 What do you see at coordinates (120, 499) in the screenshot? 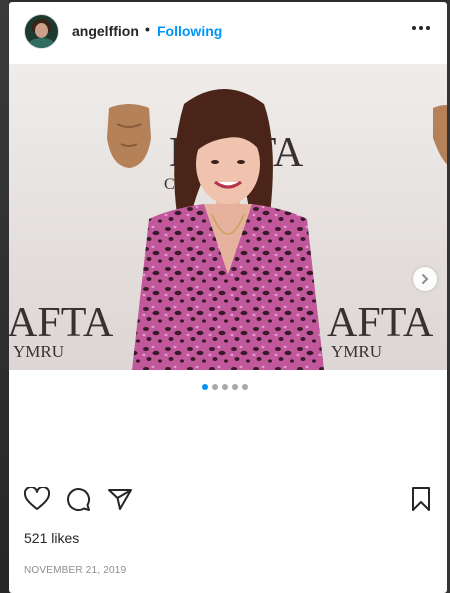
I see `share-icon` at bounding box center [120, 499].